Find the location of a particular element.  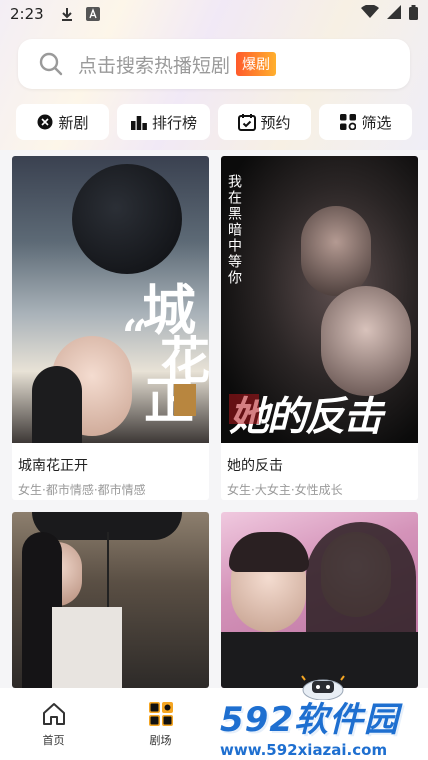

battery-icon is located at coordinates (413, 14).